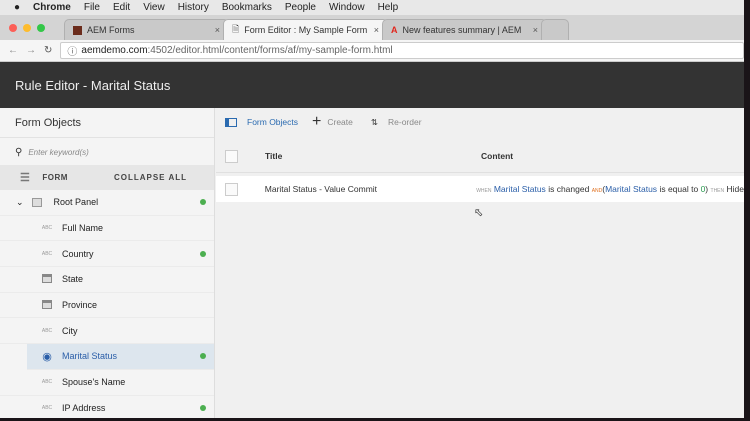  I want to click on tree-item-label: Full Name, so click(83, 228).